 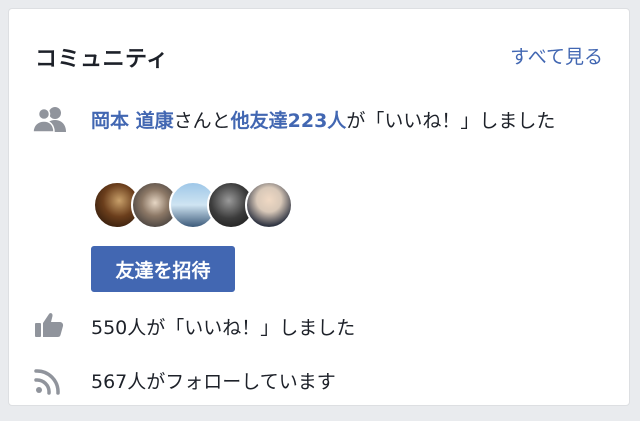 What do you see at coordinates (223, 328) in the screenshot?
I see `likes-count-text: 550人が「いいね！」しました` at bounding box center [223, 328].